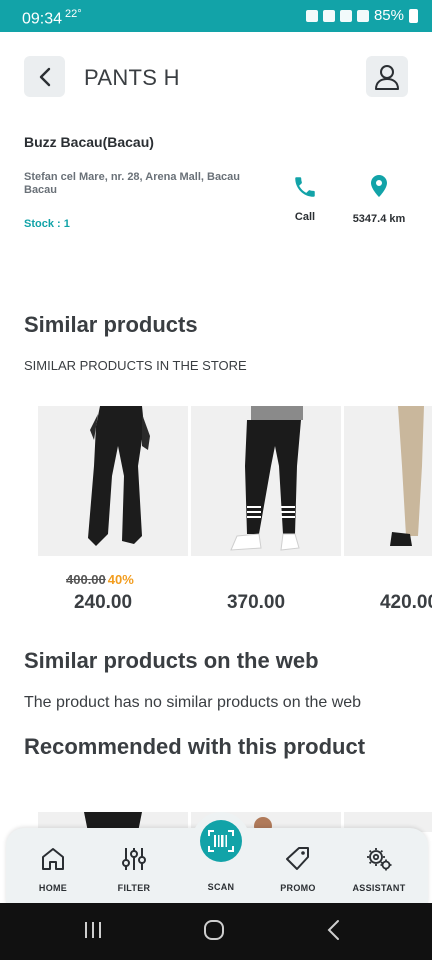  What do you see at coordinates (111, 324) in the screenshot?
I see `similar-products-title: Similar products` at bounding box center [111, 324].